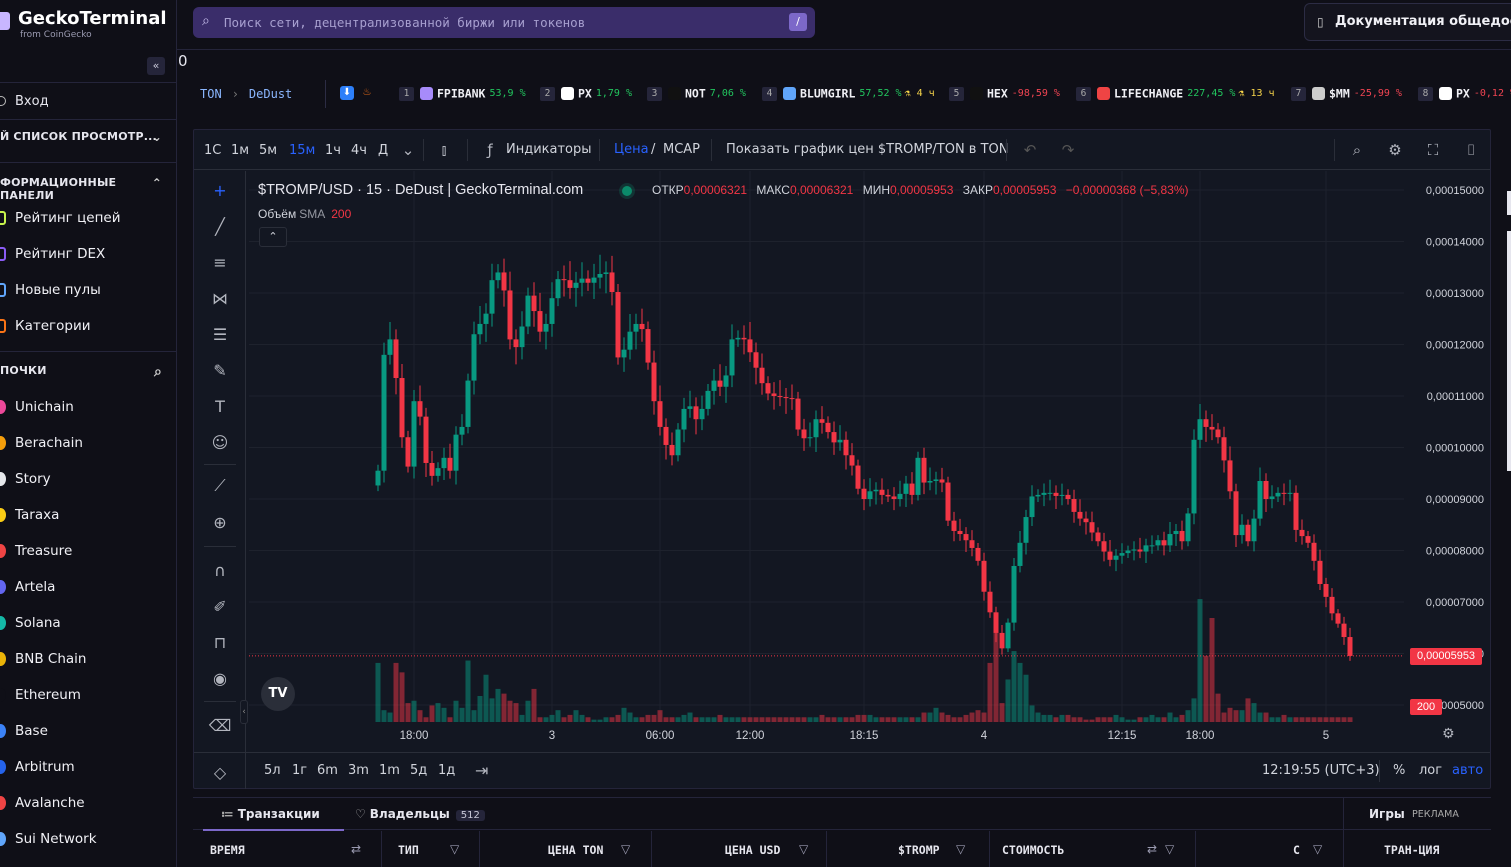 The height and width of the screenshot is (867, 1511). Describe the element at coordinates (1033, 850) in the screenshot. I see `column-header: СТОИМОСТЬ` at that location.